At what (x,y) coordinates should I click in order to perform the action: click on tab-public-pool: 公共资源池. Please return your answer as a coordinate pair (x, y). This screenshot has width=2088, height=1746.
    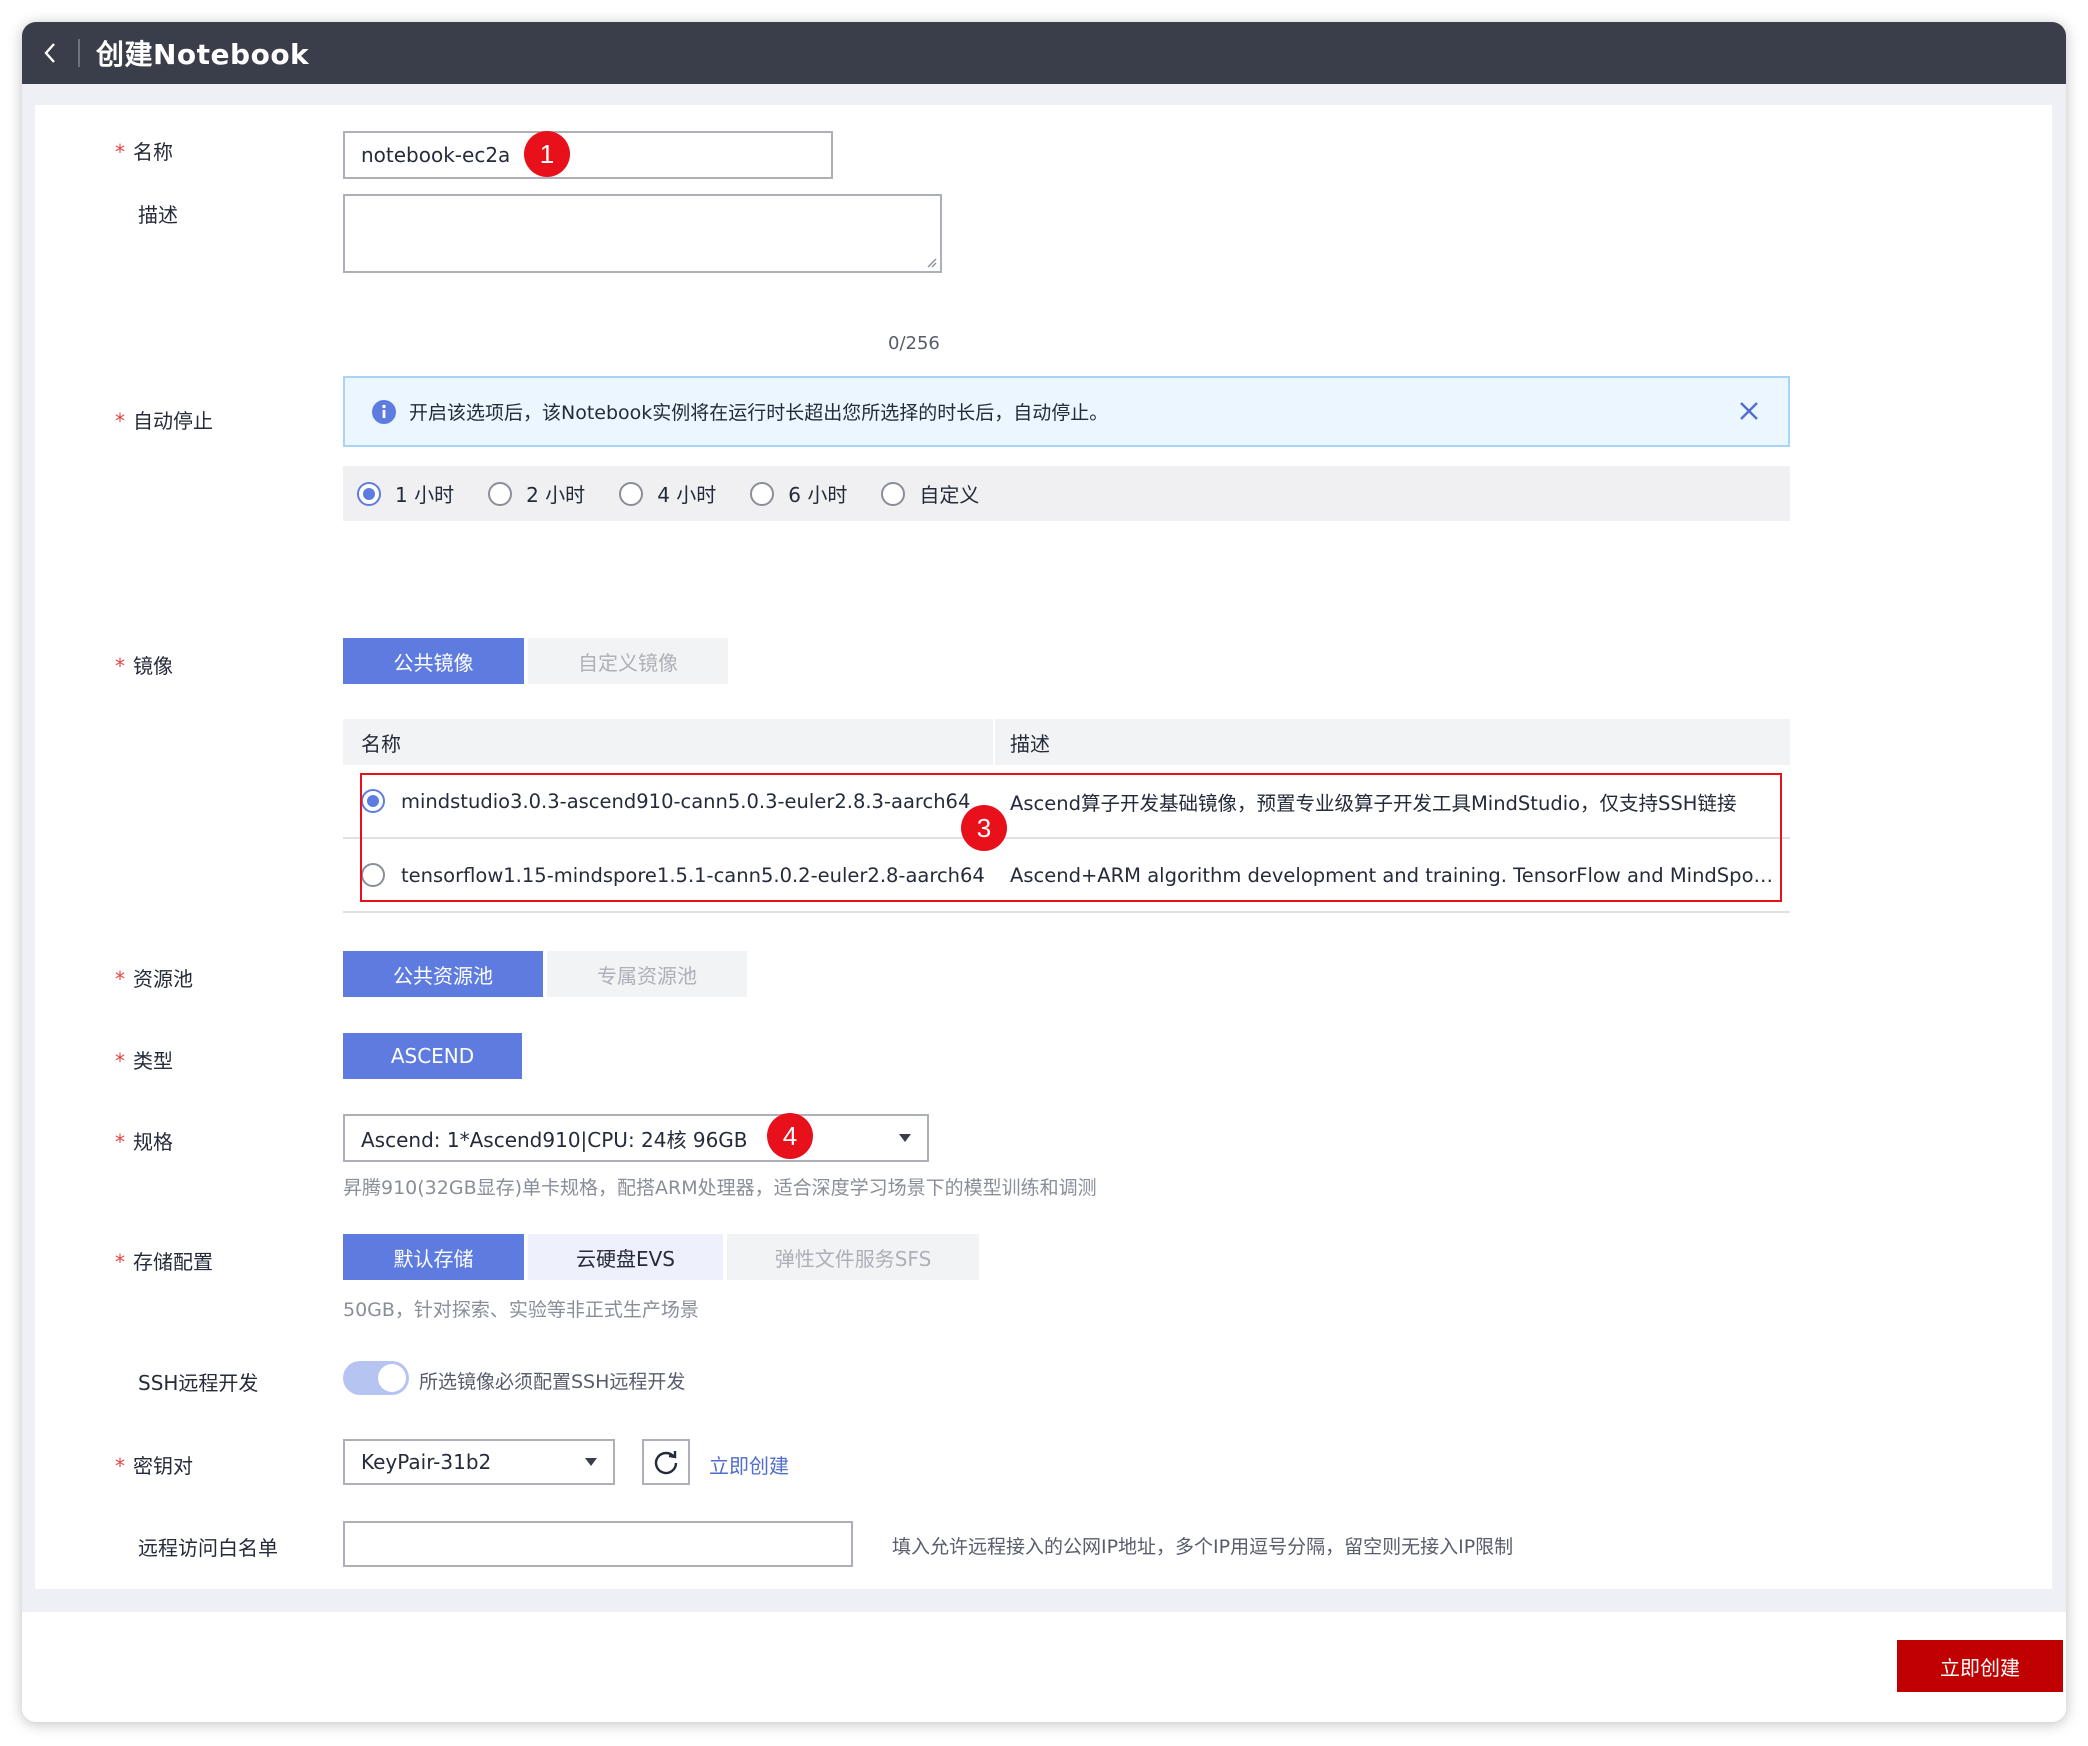
    Looking at the image, I should click on (443, 974).